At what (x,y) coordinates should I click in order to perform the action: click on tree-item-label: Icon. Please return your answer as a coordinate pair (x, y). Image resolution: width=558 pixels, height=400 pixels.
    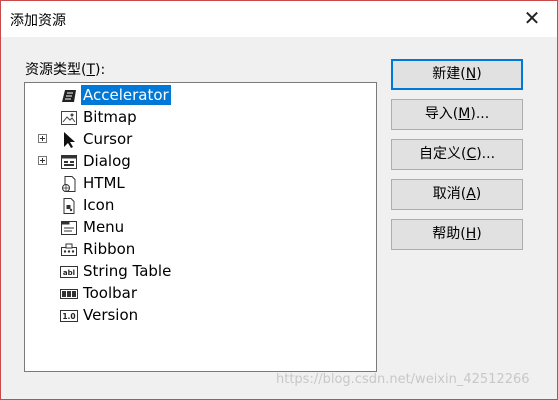
    Looking at the image, I should click on (99, 205).